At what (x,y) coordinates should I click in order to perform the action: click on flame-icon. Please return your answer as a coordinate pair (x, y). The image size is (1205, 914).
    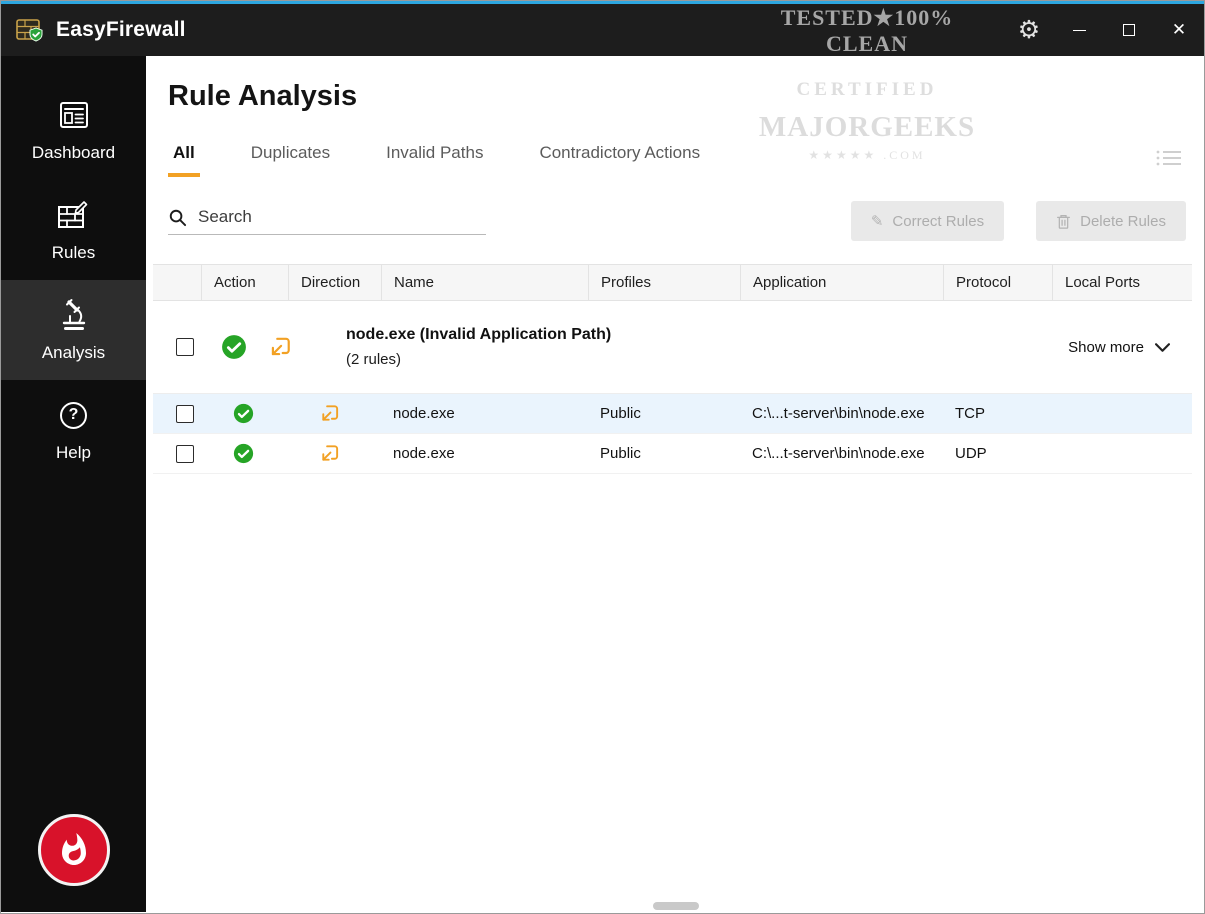
    Looking at the image, I should click on (74, 850).